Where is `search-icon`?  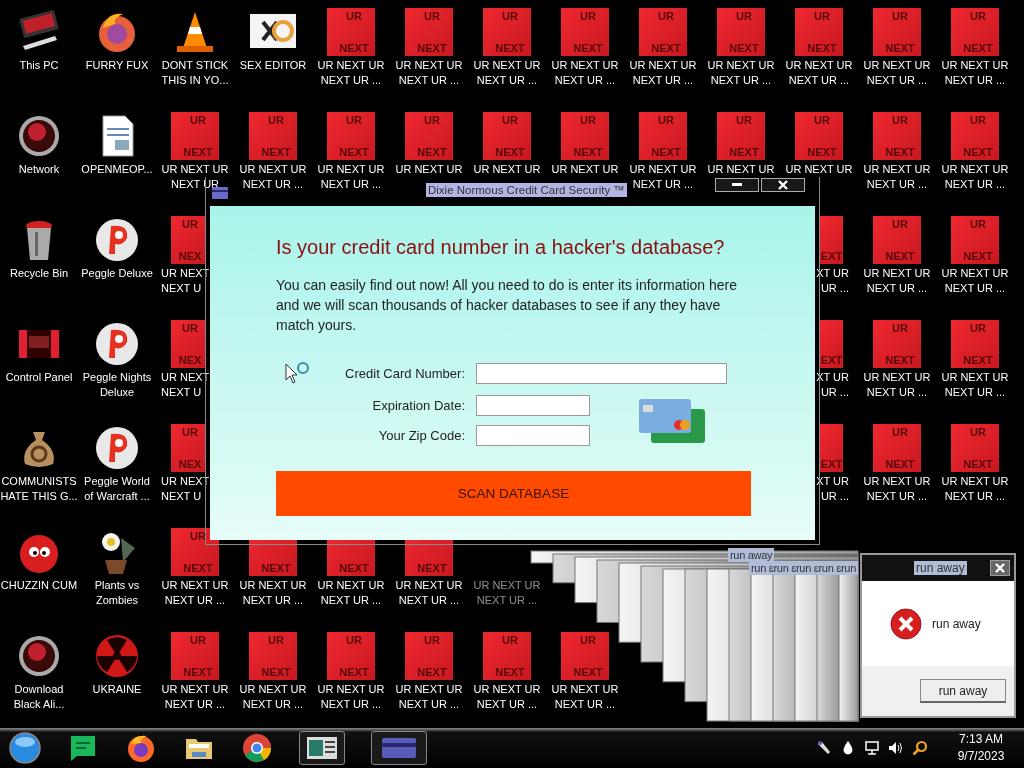
search-icon is located at coordinates (920, 748).